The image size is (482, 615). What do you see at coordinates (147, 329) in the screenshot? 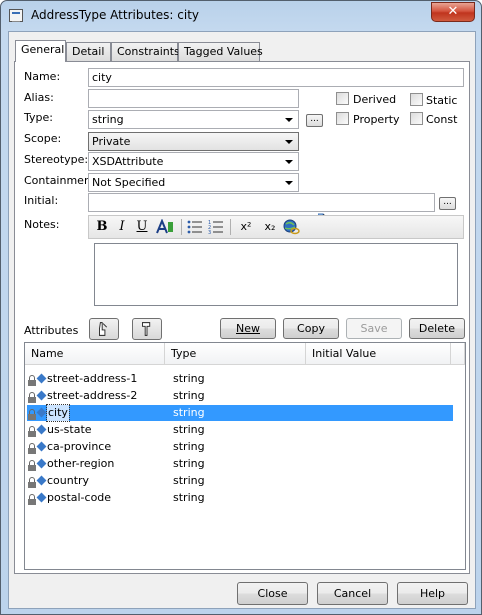
I see `reorder-attribute-icon` at bounding box center [147, 329].